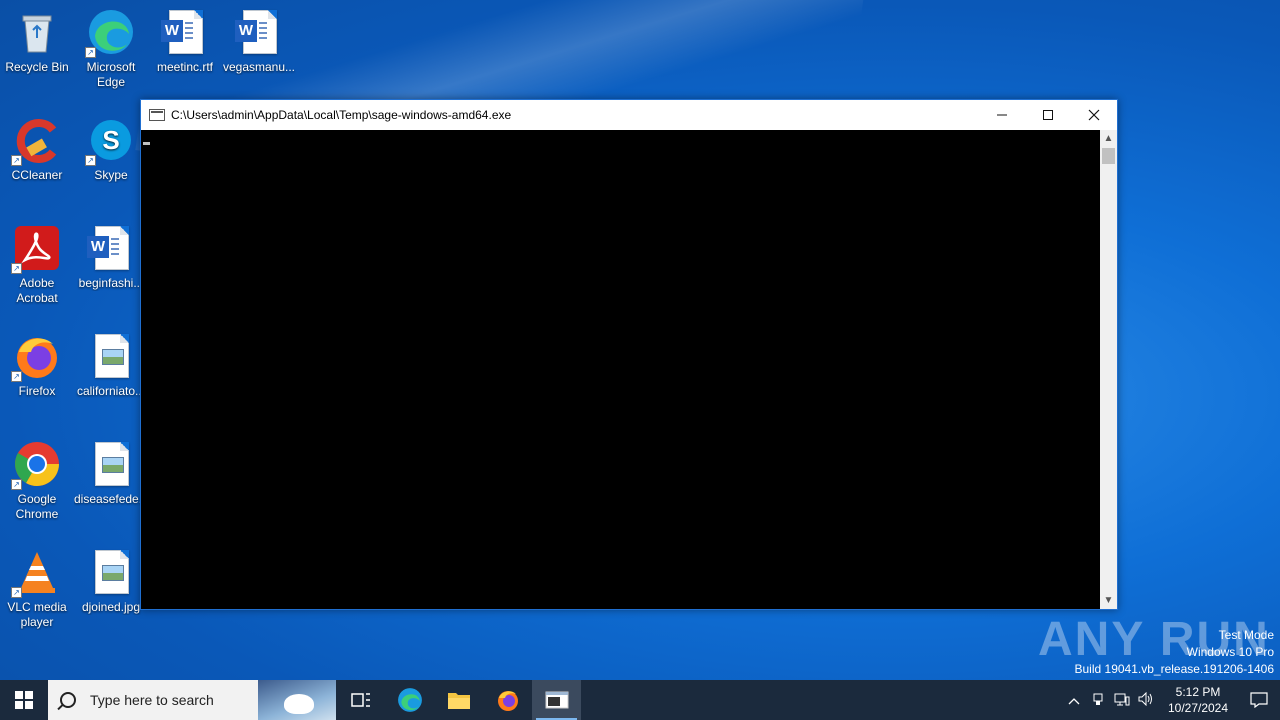 This screenshot has height=720, width=1280. What do you see at coordinates (37, 290) in the screenshot?
I see `desktop-icon-label: Adobe Acrobat` at bounding box center [37, 290].